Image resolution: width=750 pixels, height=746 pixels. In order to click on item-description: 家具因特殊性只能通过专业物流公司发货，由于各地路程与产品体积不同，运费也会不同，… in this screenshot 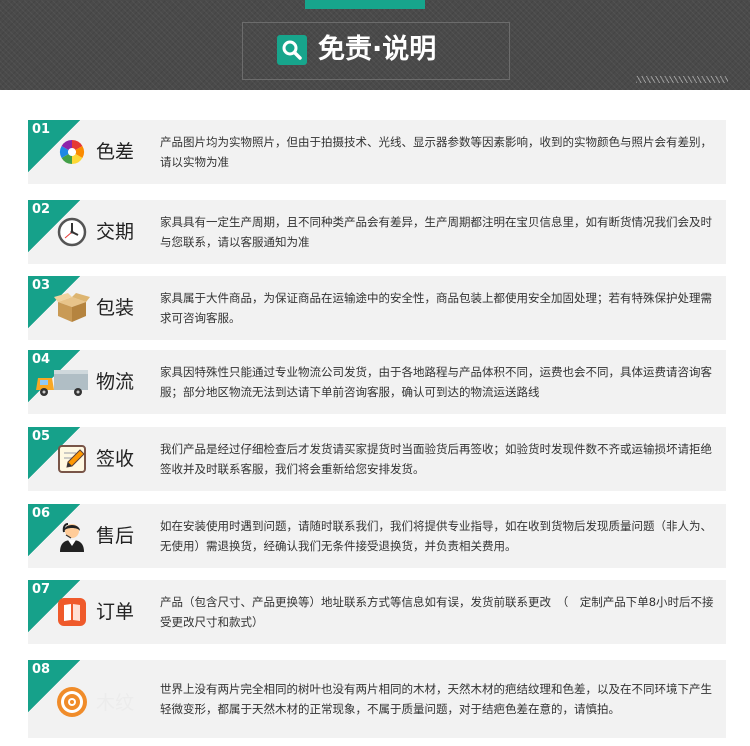, I will do `click(436, 382)`.